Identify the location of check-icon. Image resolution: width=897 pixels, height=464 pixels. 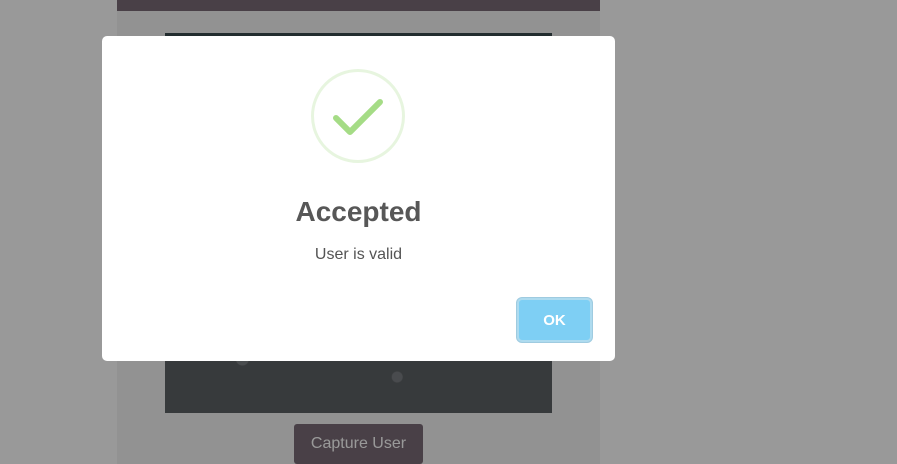
(358, 117).